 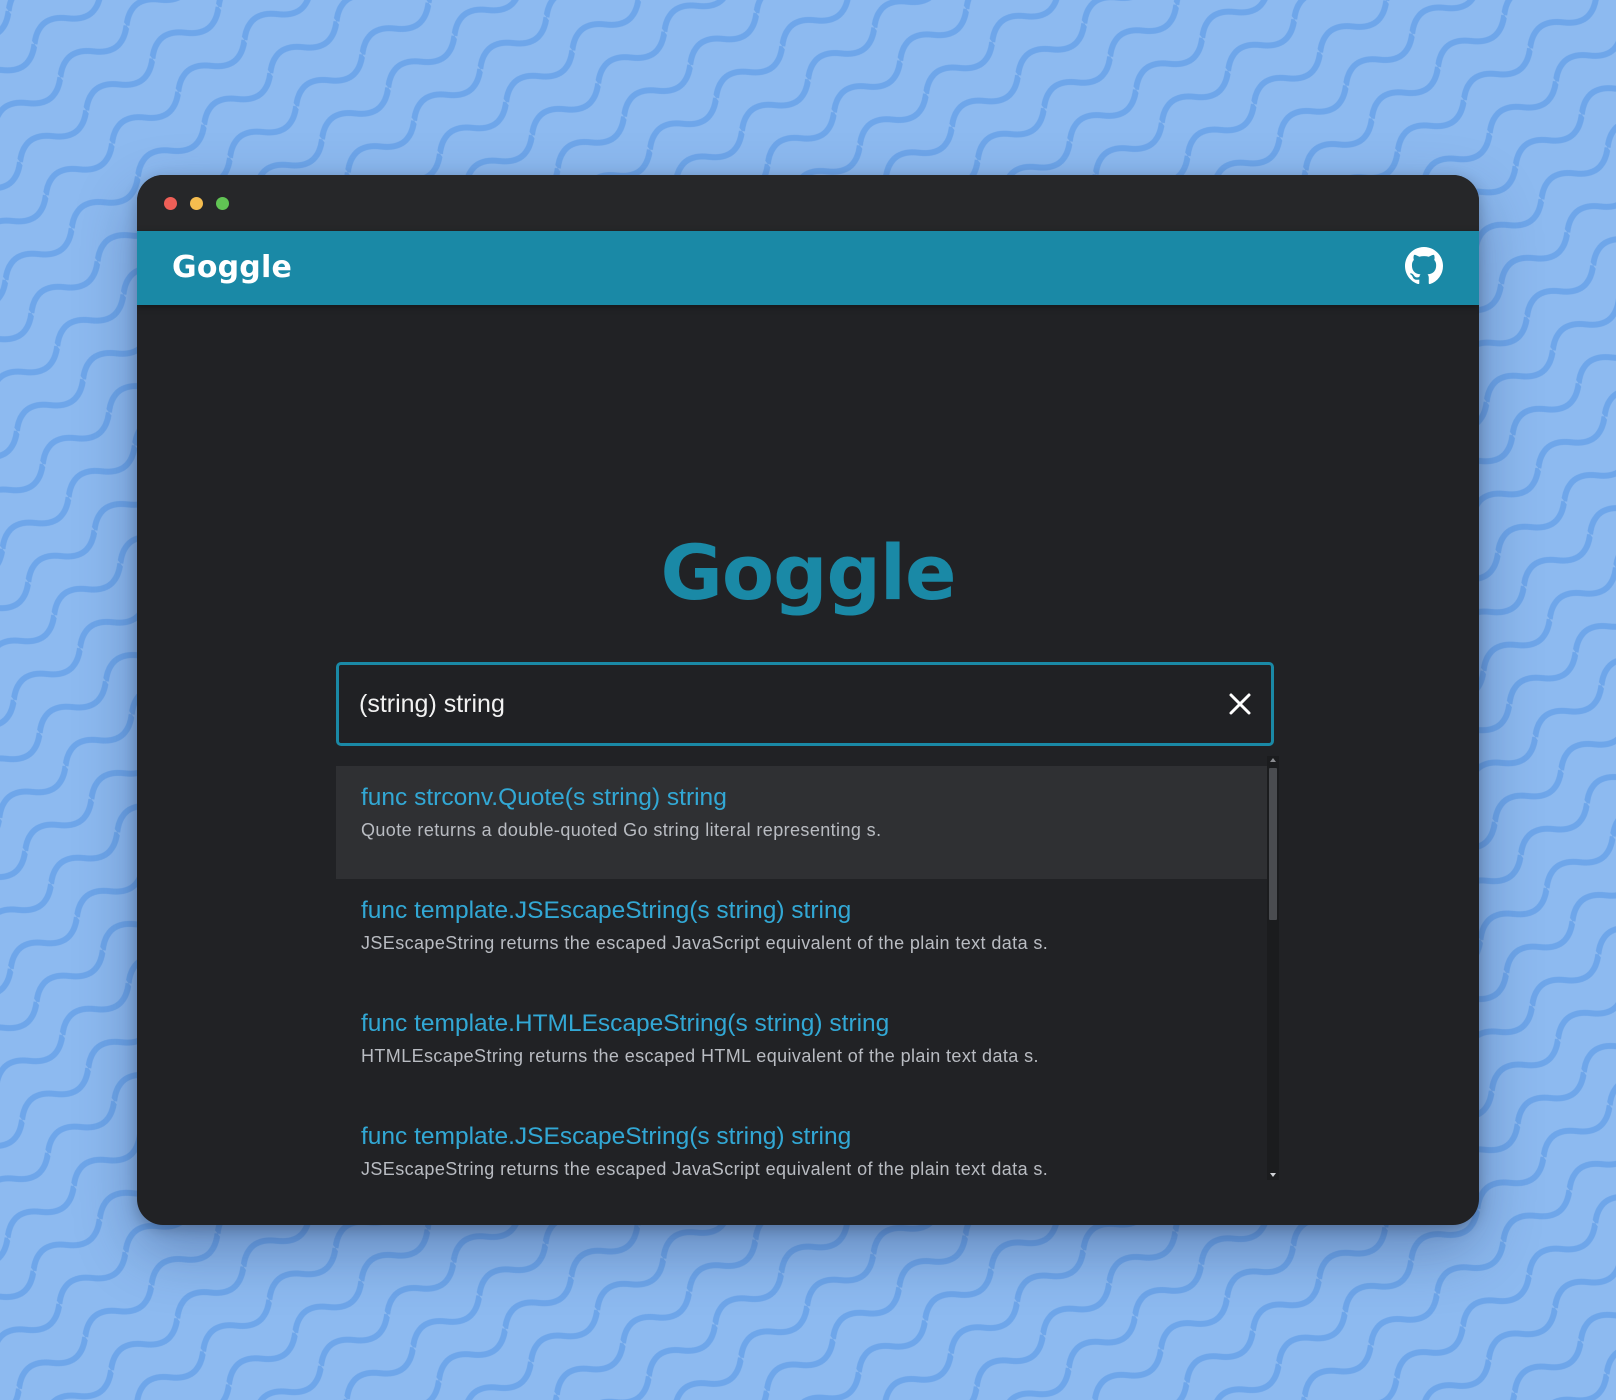 I want to click on window-close-button, so click(x=170, y=203).